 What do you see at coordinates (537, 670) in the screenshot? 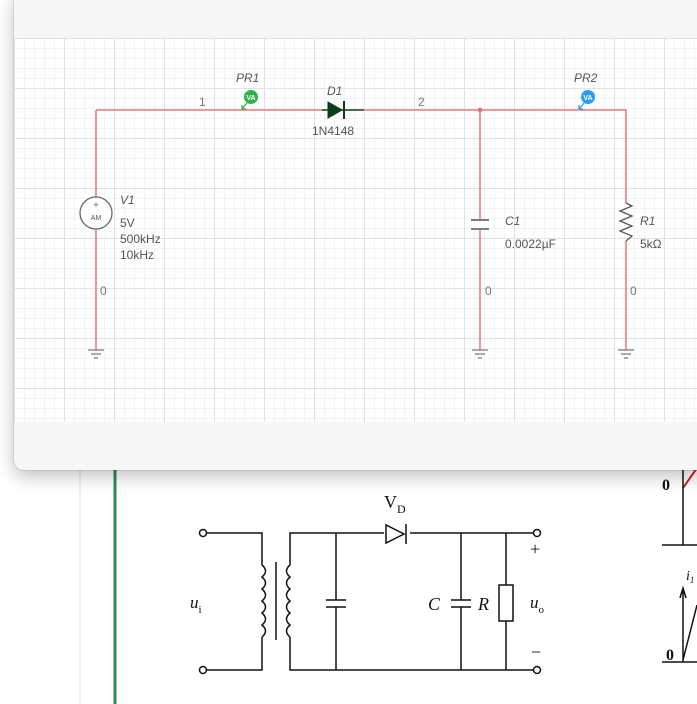
I see `output-terminal-bottom` at bounding box center [537, 670].